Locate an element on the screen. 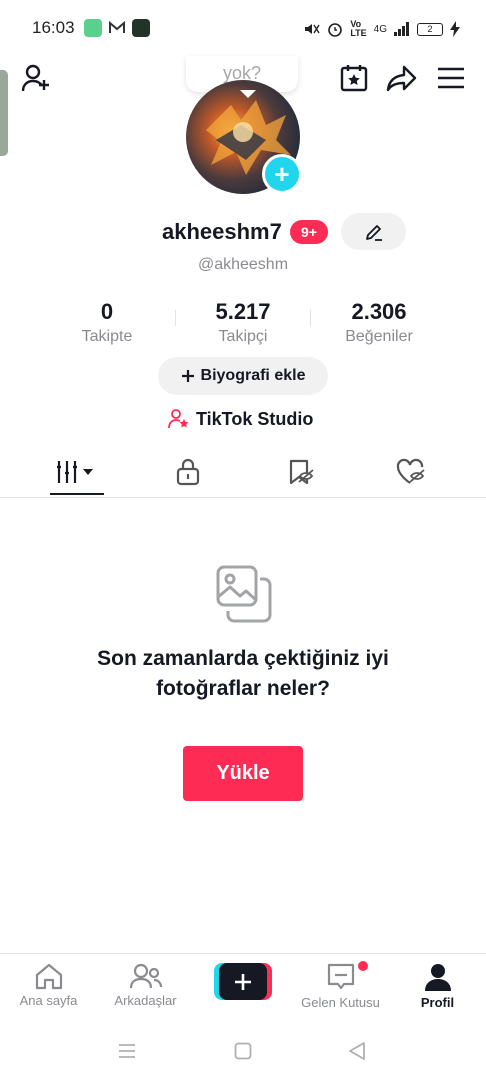  app-notification-icon is located at coordinates (93, 28).